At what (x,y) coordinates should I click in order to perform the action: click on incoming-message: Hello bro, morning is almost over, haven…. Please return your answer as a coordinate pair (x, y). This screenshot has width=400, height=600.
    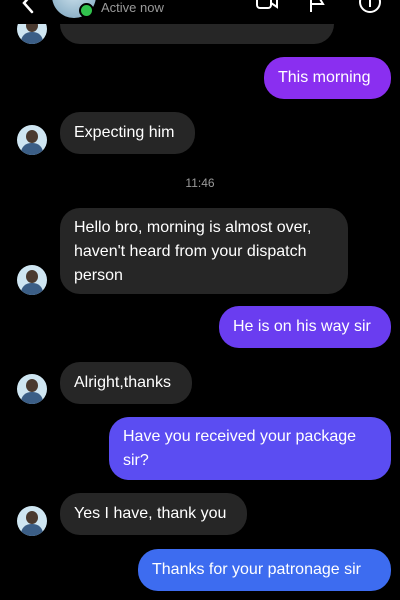
    Looking at the image, I should click on (204, 251).